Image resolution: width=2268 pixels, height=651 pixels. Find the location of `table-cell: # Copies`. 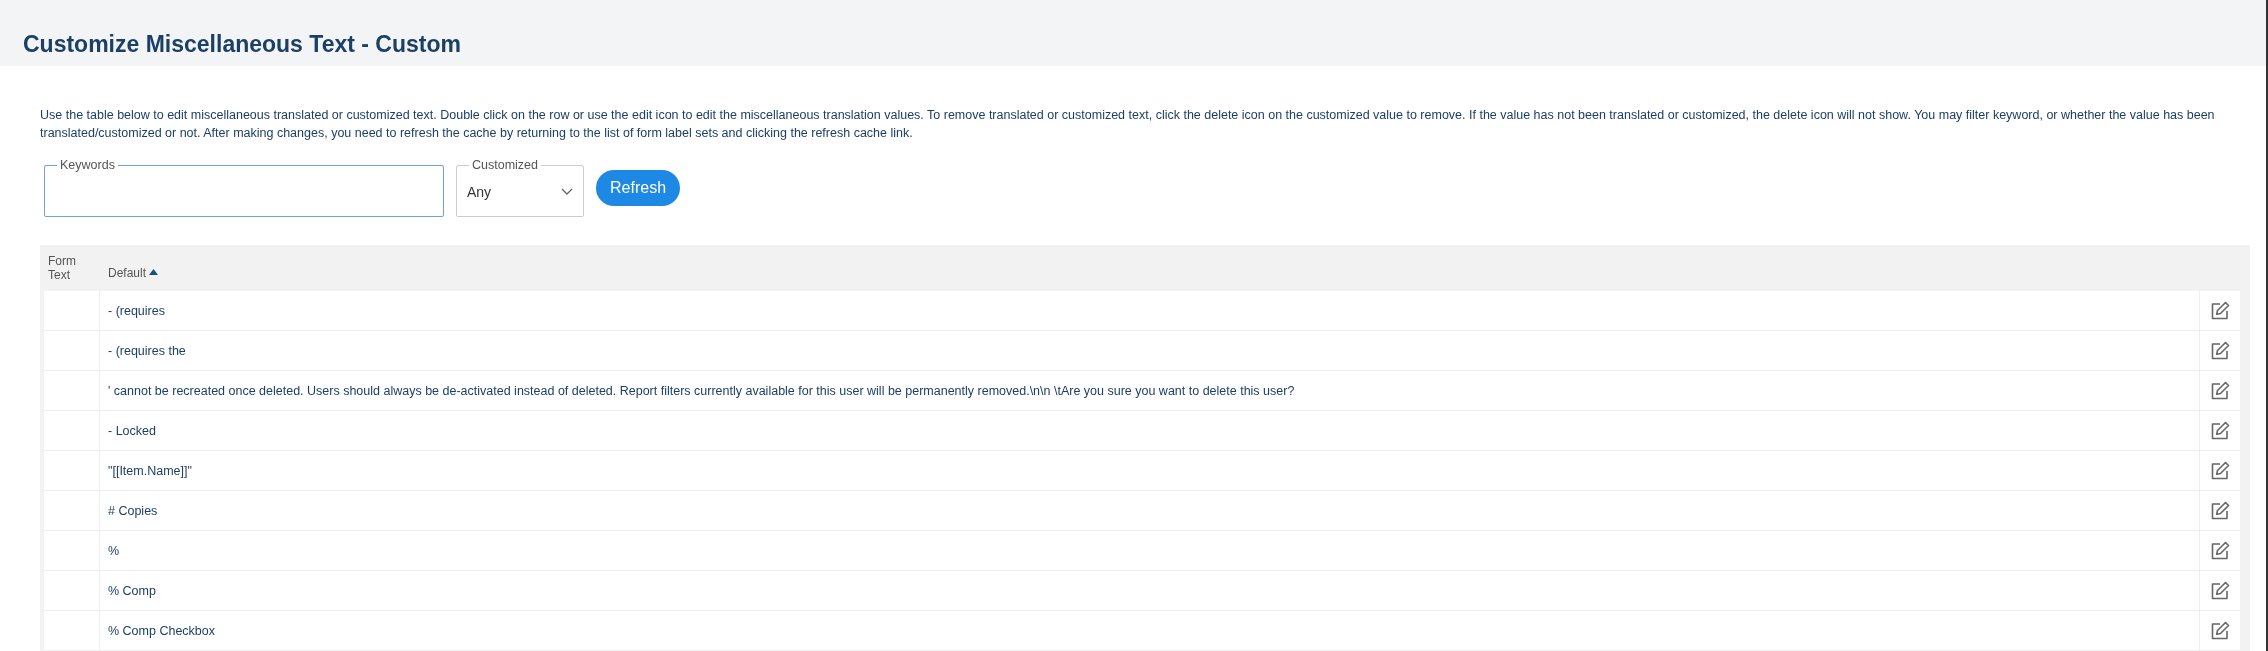

table-cell: # Copies is located at coordinates (1150, 510).